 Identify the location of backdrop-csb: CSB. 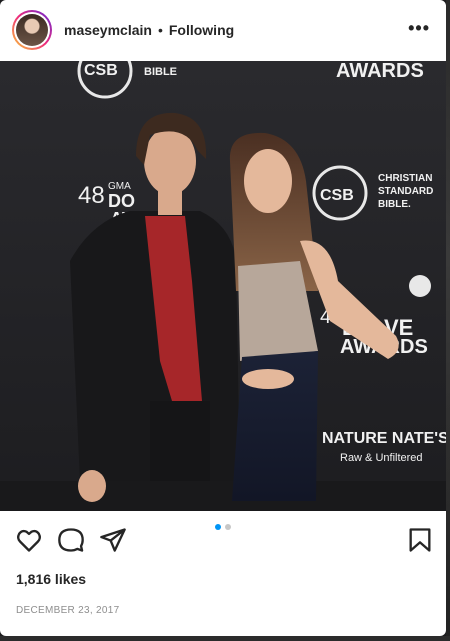
(337, 195).